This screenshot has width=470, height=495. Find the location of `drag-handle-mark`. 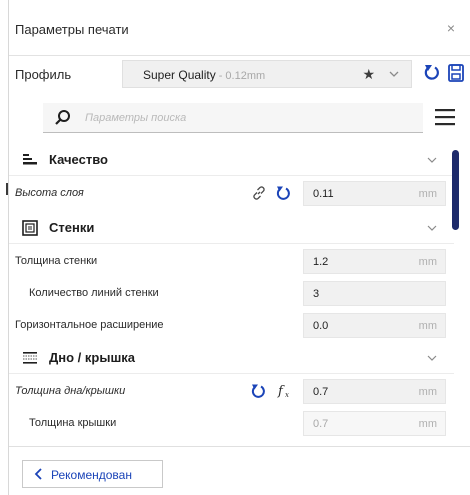

drag-handle-mark is located at coordinates (7, 189).